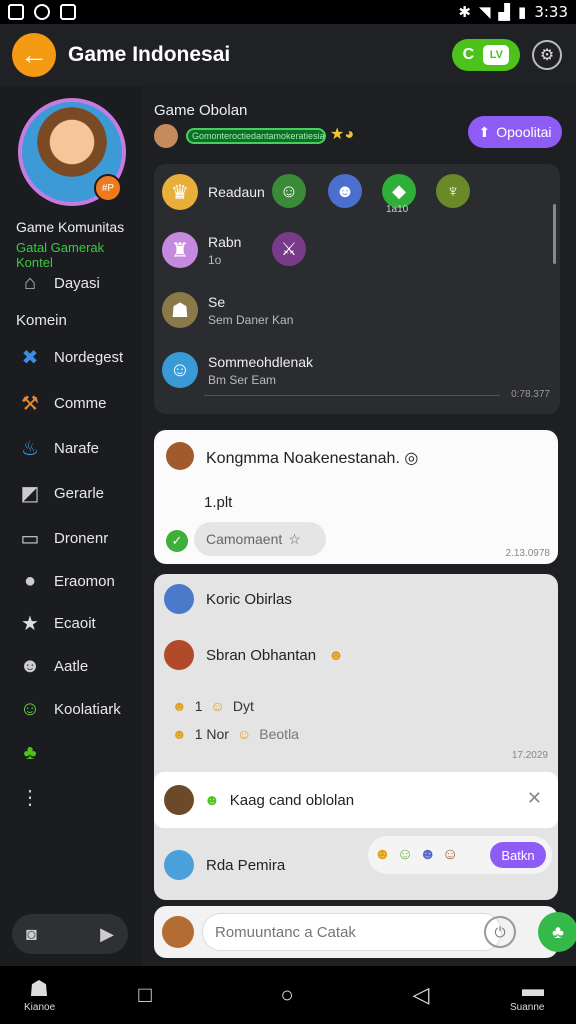 This screenshot has width=576, height=1024. What do you see at coordinates (179, 865) in the screenshot?
I see `avatar` at bounding box center [179, 865].